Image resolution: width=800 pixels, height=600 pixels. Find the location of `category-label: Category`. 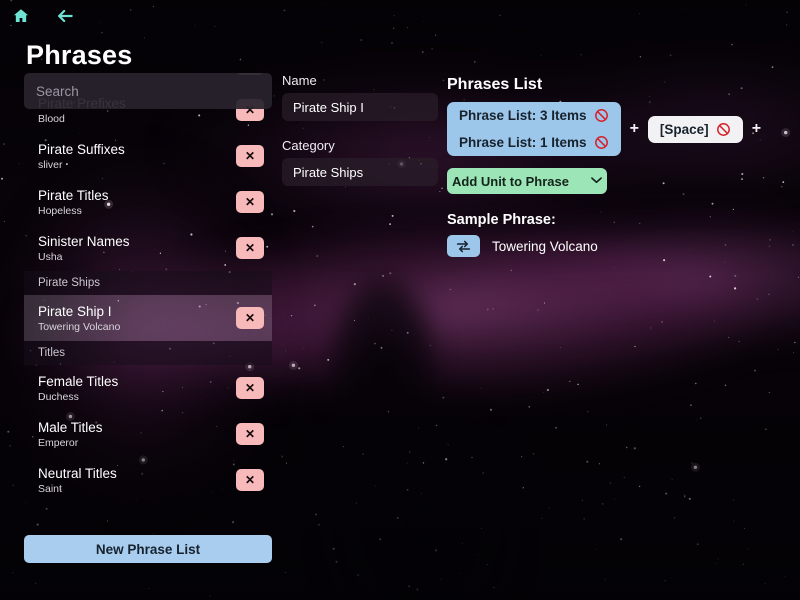

category-label: Category is located at coordinates (308, 145).